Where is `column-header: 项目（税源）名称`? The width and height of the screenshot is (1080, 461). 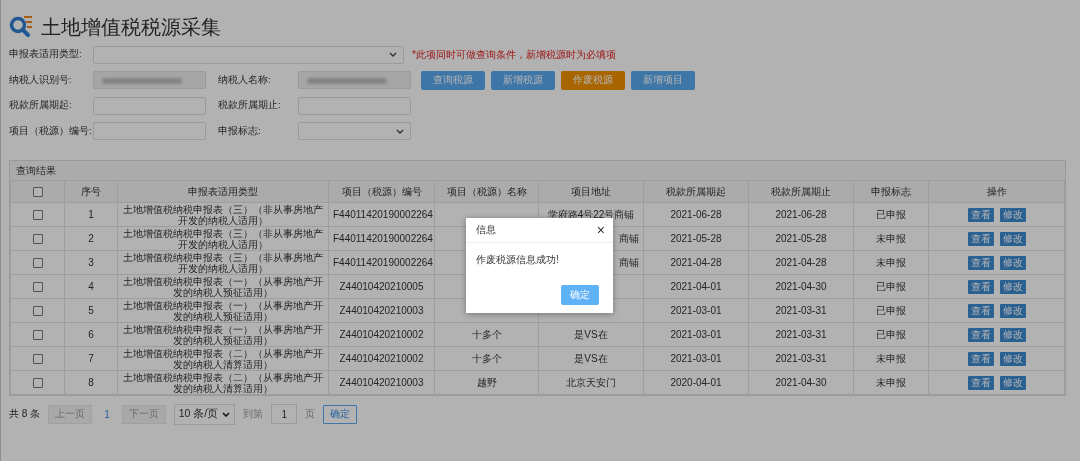
column-header: 项目（税源）名称 is located at coordinates (486, 191).